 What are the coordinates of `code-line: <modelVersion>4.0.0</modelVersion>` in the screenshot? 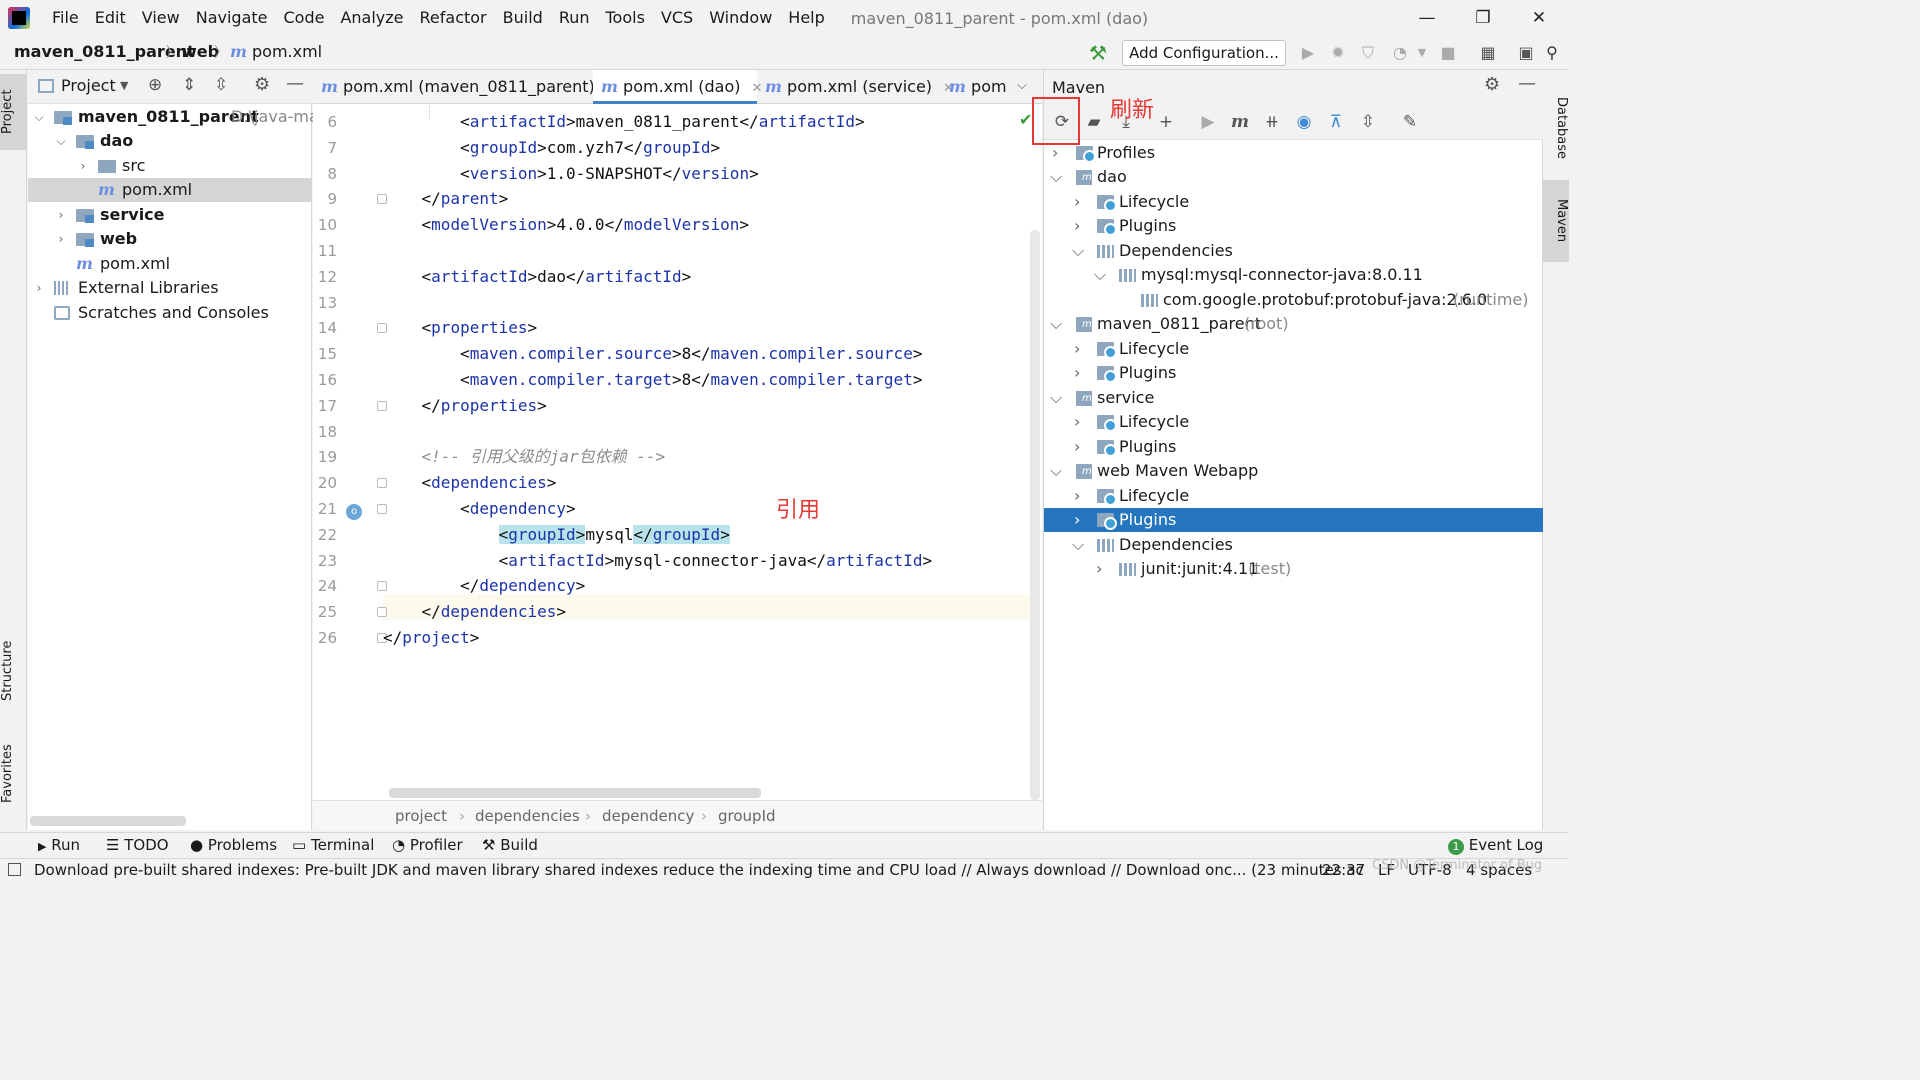 It's located at (566, 225).